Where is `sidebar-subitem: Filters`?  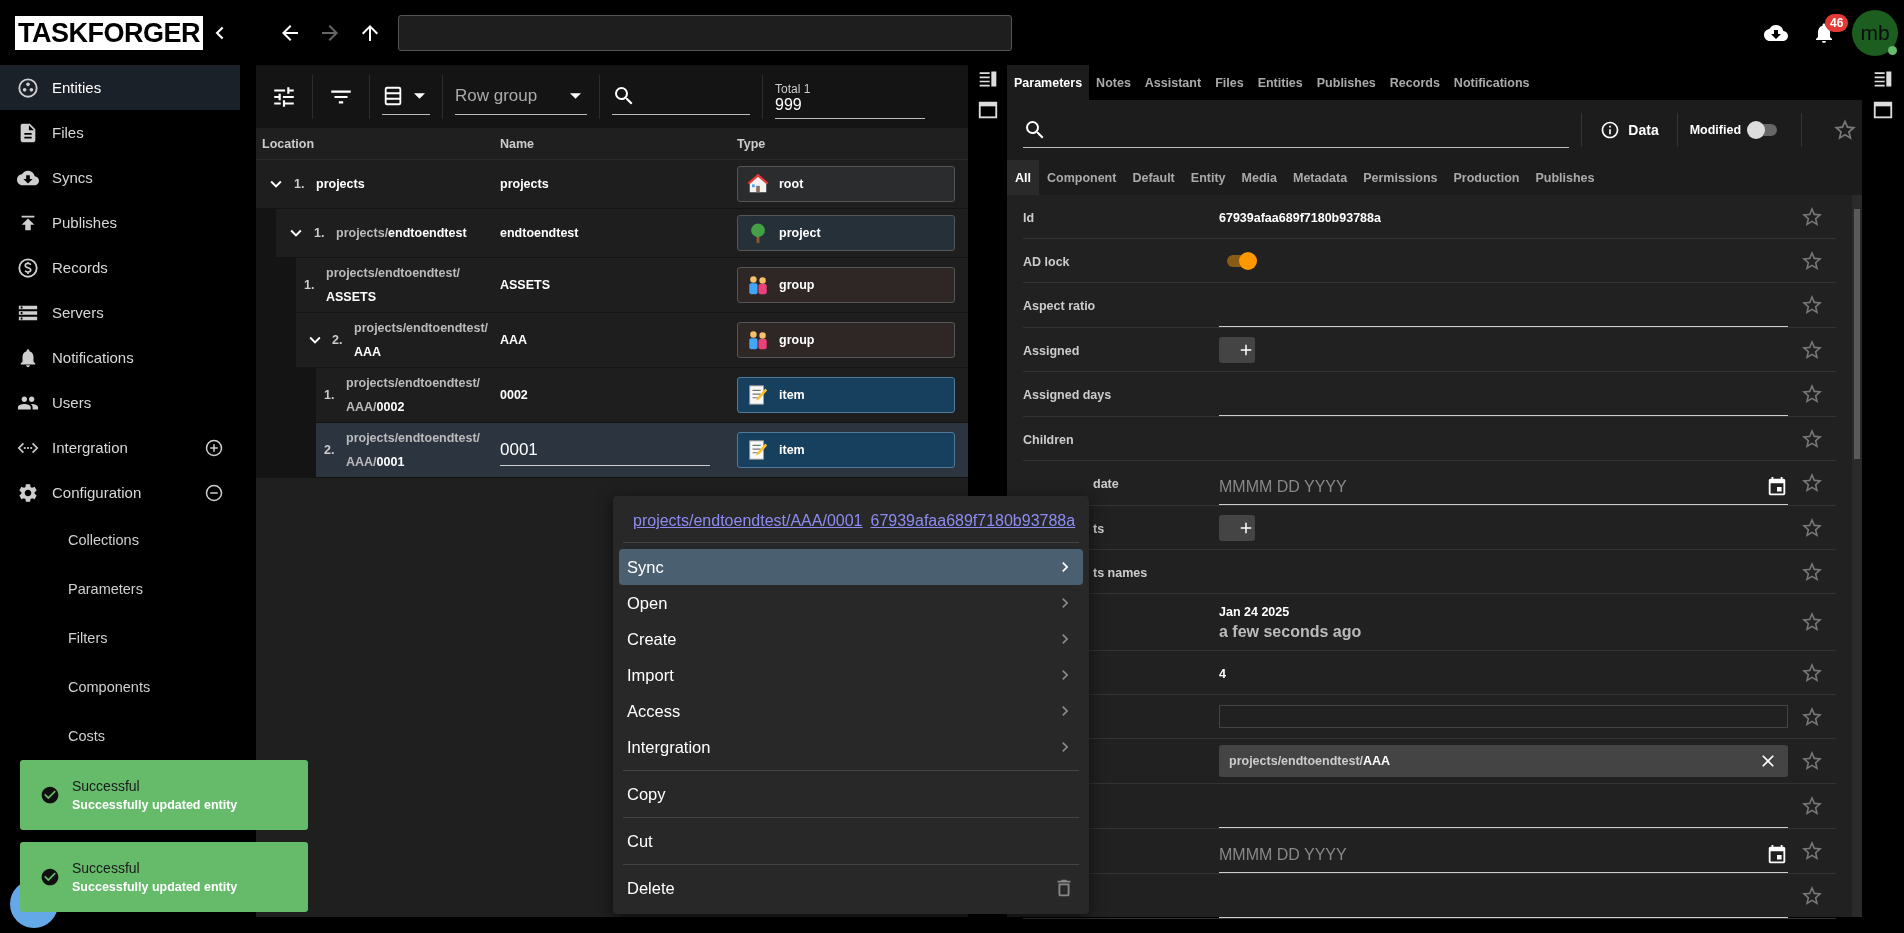 sidebar-subitem: Filters is located at coordinates (120, 637).